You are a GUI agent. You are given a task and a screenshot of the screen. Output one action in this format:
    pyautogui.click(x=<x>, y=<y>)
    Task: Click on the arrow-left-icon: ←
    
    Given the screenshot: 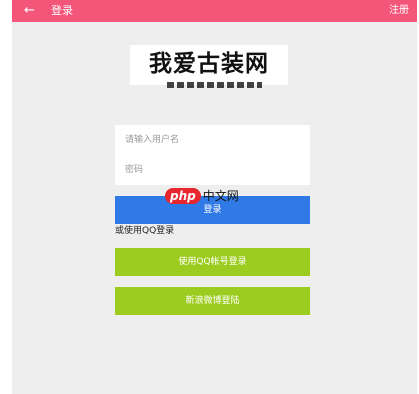 What is the action you would take?
    pyautogui.click(x=29, y=11)
    